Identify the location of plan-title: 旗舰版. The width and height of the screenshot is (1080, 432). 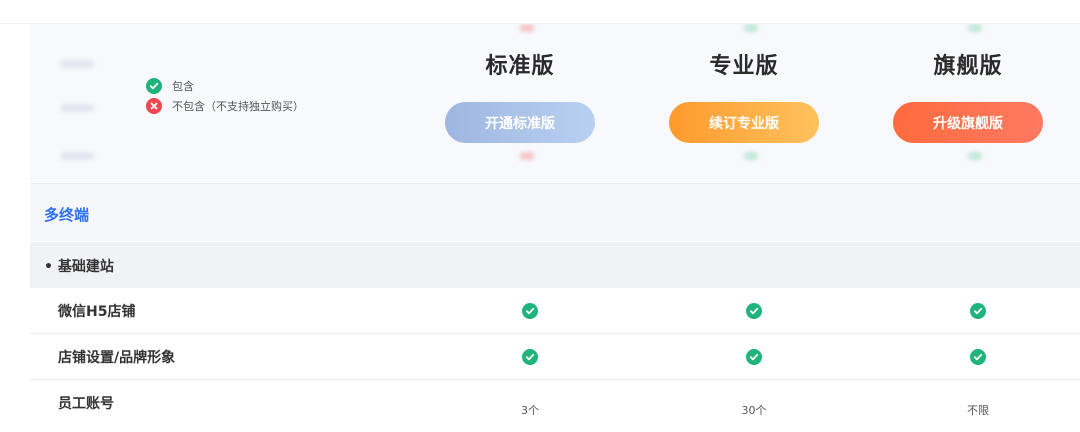
(968, 66).